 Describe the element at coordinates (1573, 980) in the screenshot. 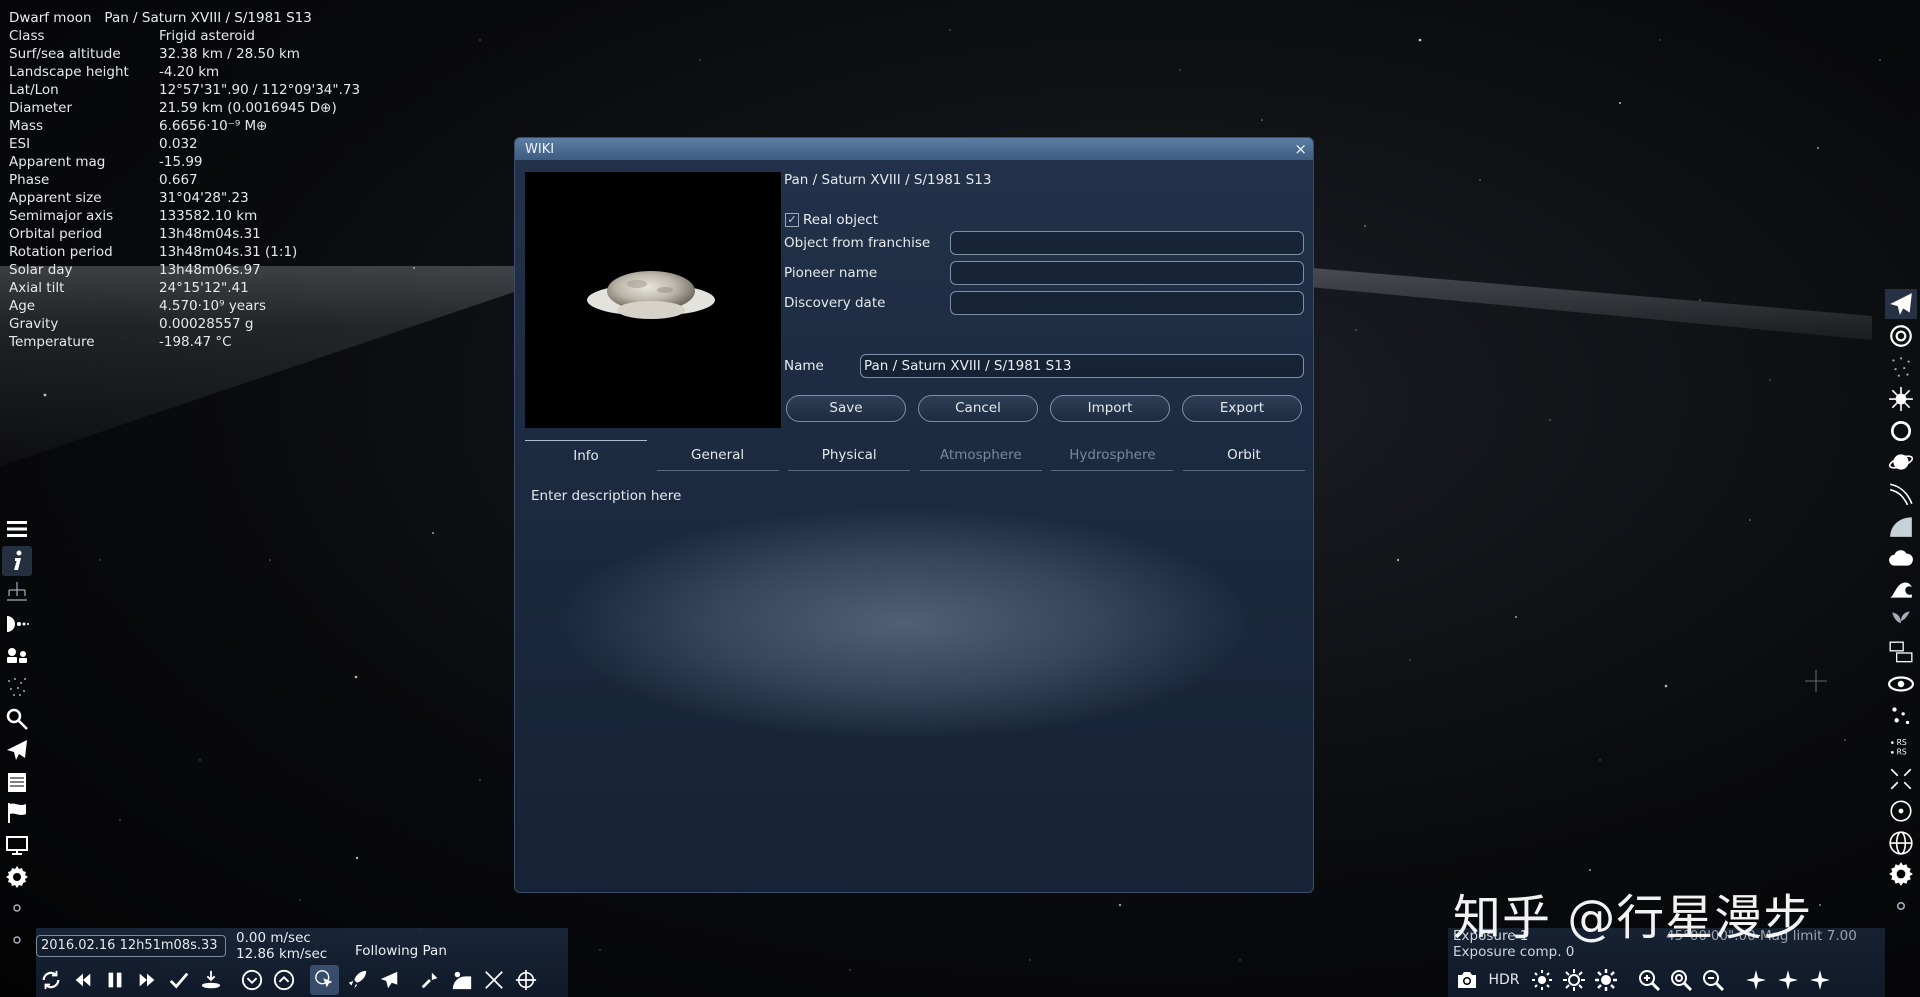

I see `exposure-reset-button` at that location.